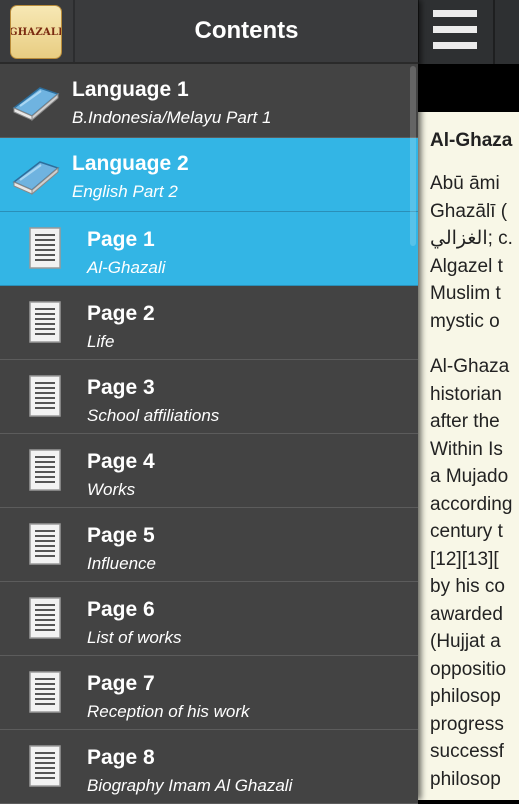 The height and width of the screenshot is (804, 519). Describe the element at coordinates (121, 563) in the screenshot. I see `item-subtitle: Influence` at that location.